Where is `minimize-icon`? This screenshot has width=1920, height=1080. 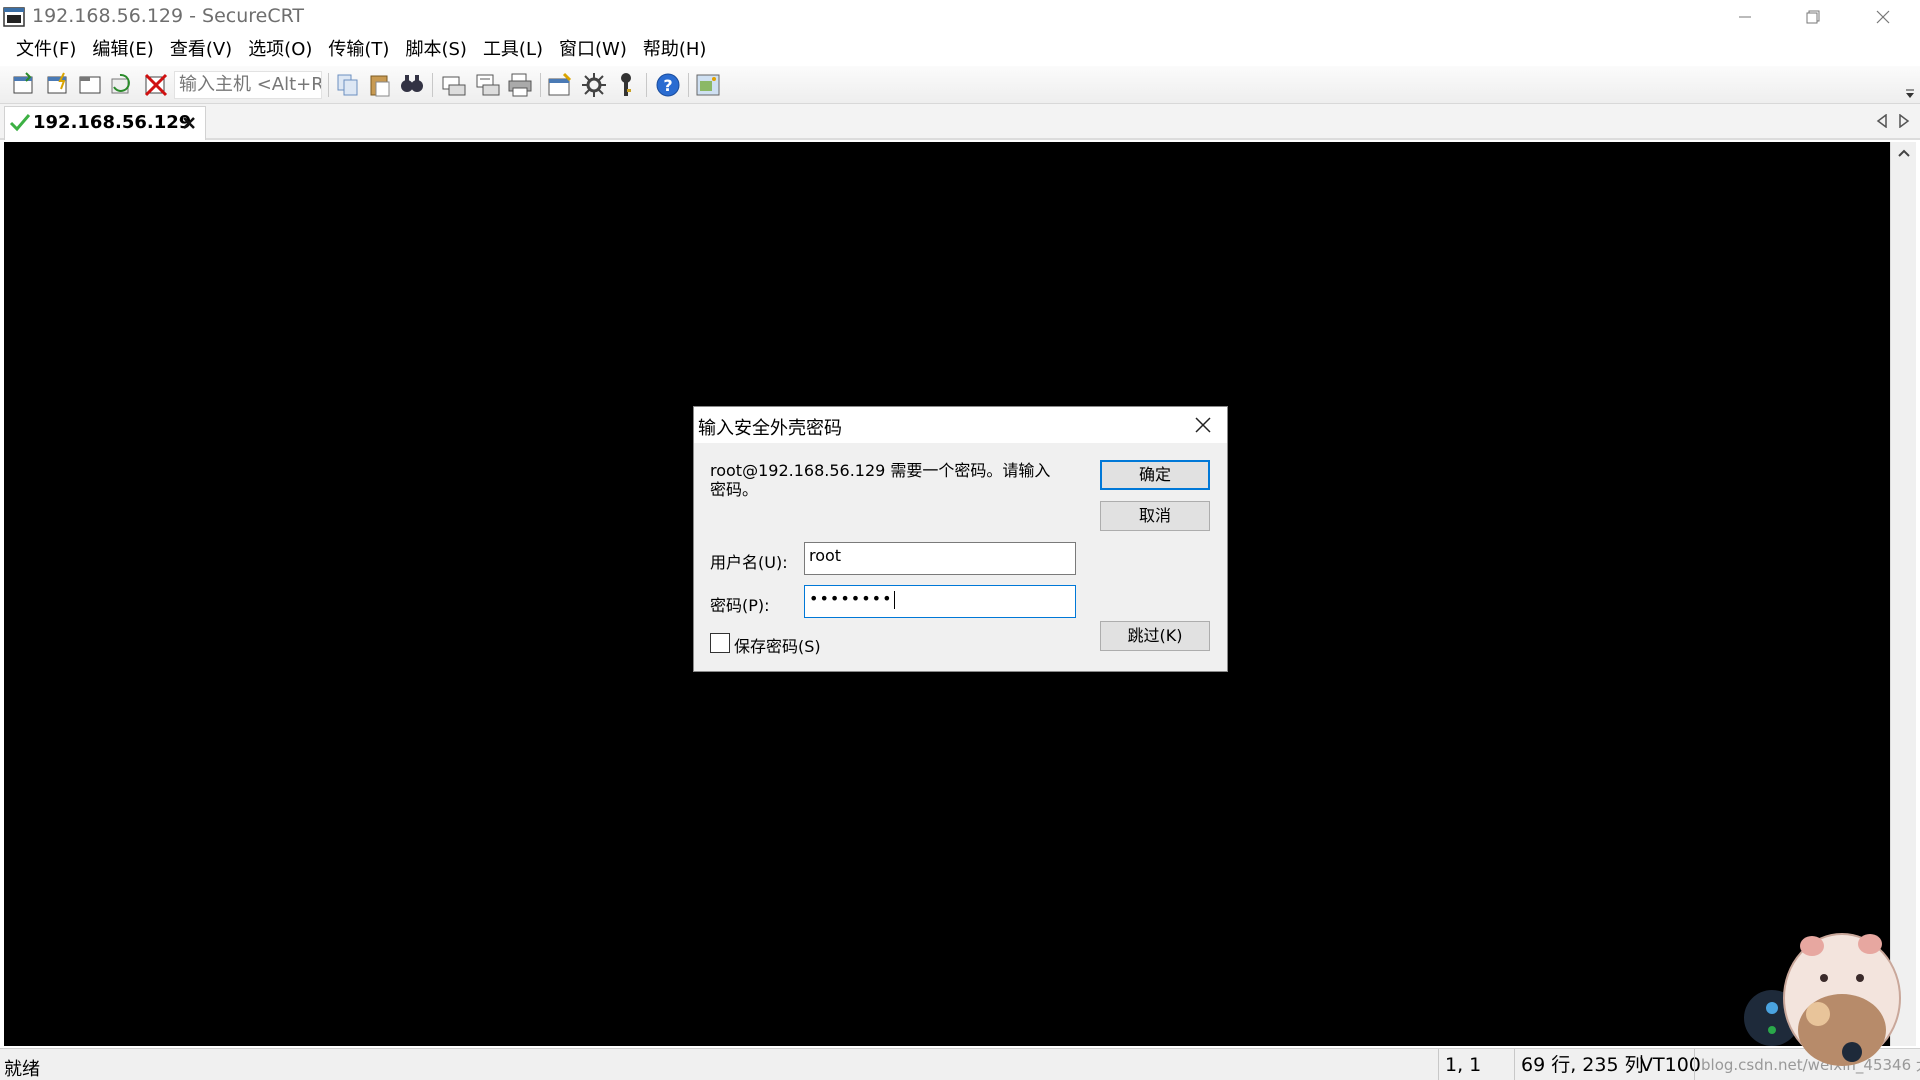
minimize-icon is located at coordinates (1745, 17).